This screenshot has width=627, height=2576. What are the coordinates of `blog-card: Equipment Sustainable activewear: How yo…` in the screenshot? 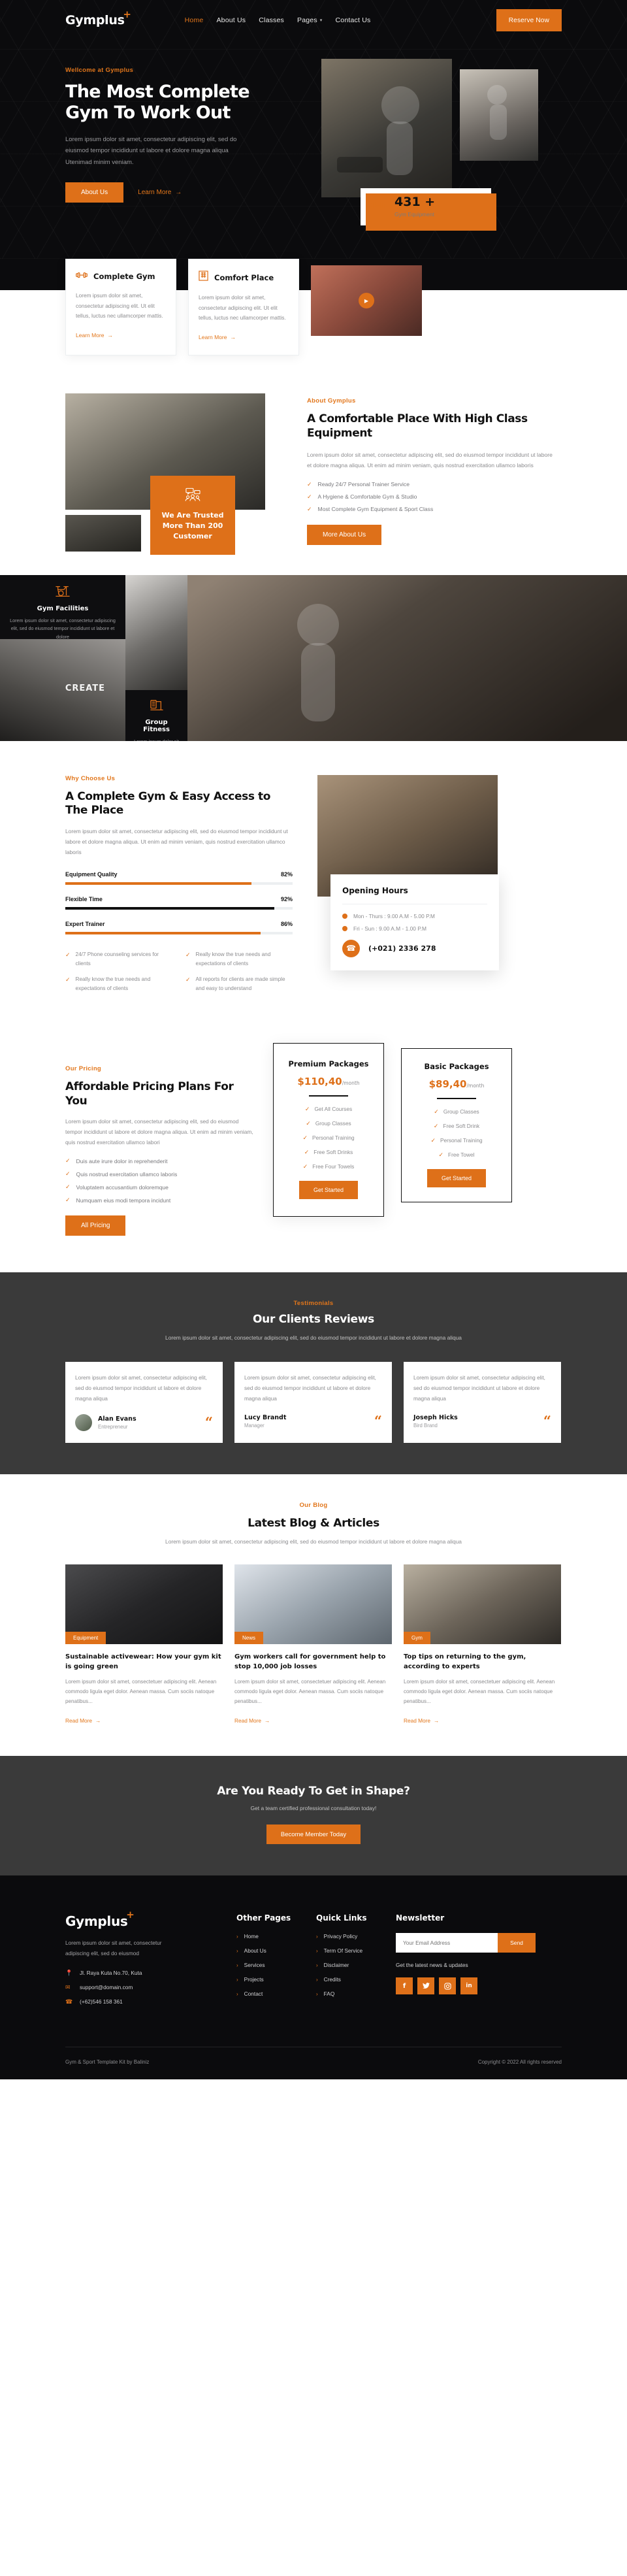 It's located at (144, 1645).